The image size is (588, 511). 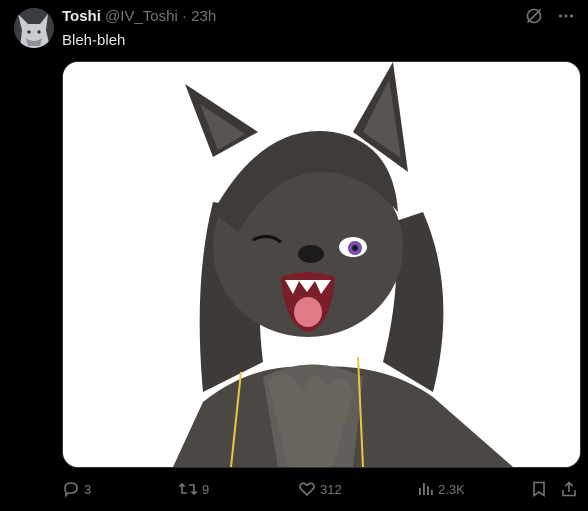 I want to click on like-icon, so click(x=307, y=489).